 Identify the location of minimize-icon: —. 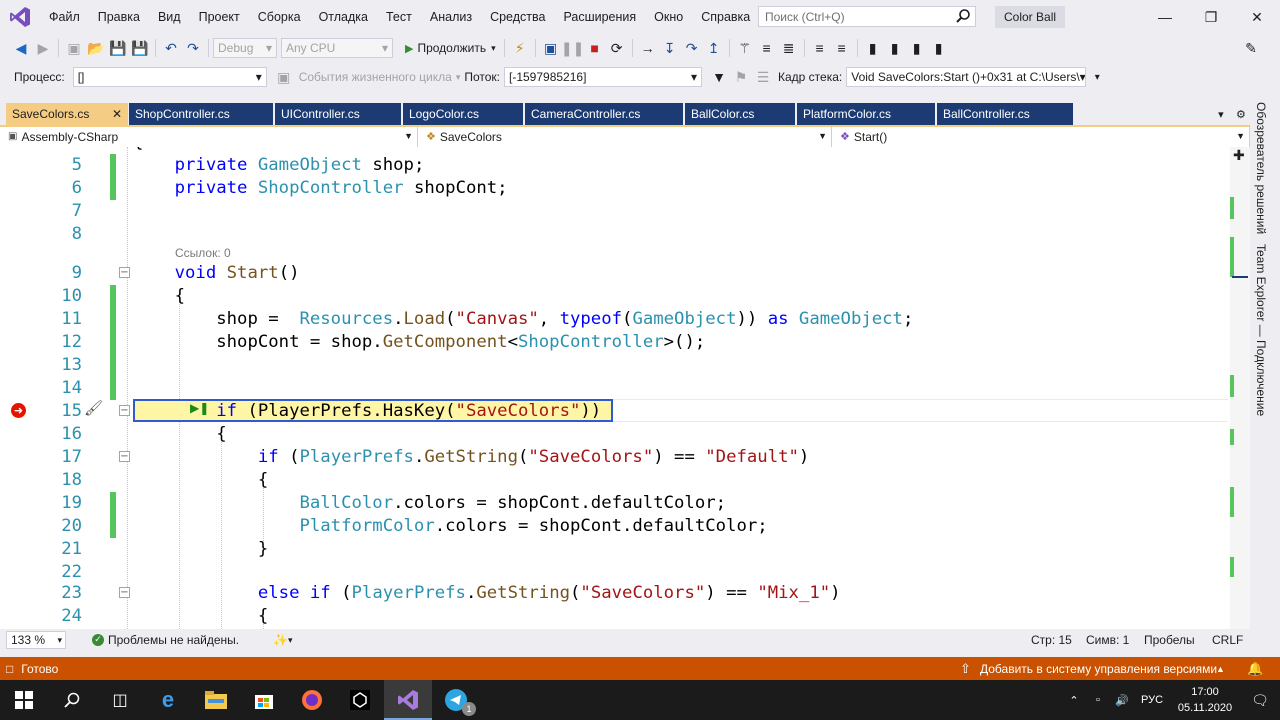
(1165, 17).